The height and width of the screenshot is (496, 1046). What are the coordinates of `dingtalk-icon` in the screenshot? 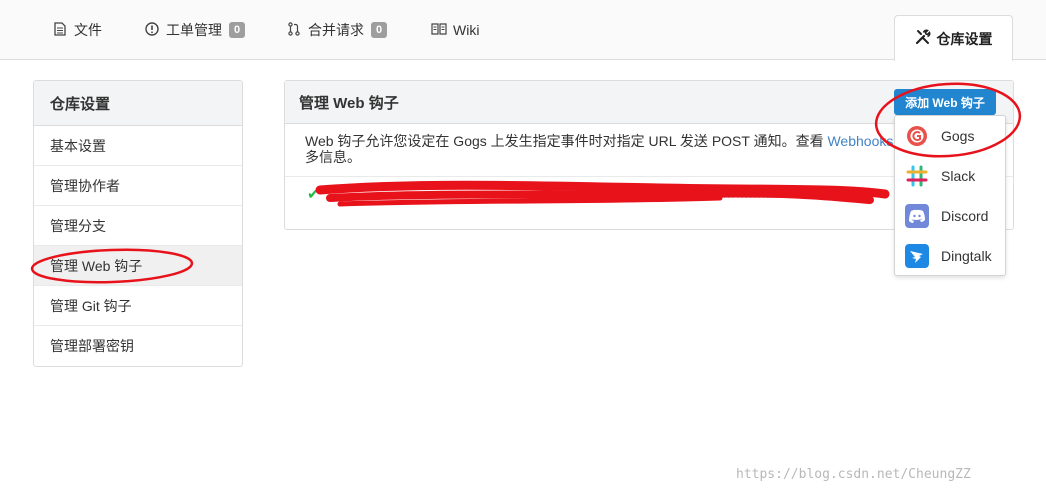 It's located at (917, 256).